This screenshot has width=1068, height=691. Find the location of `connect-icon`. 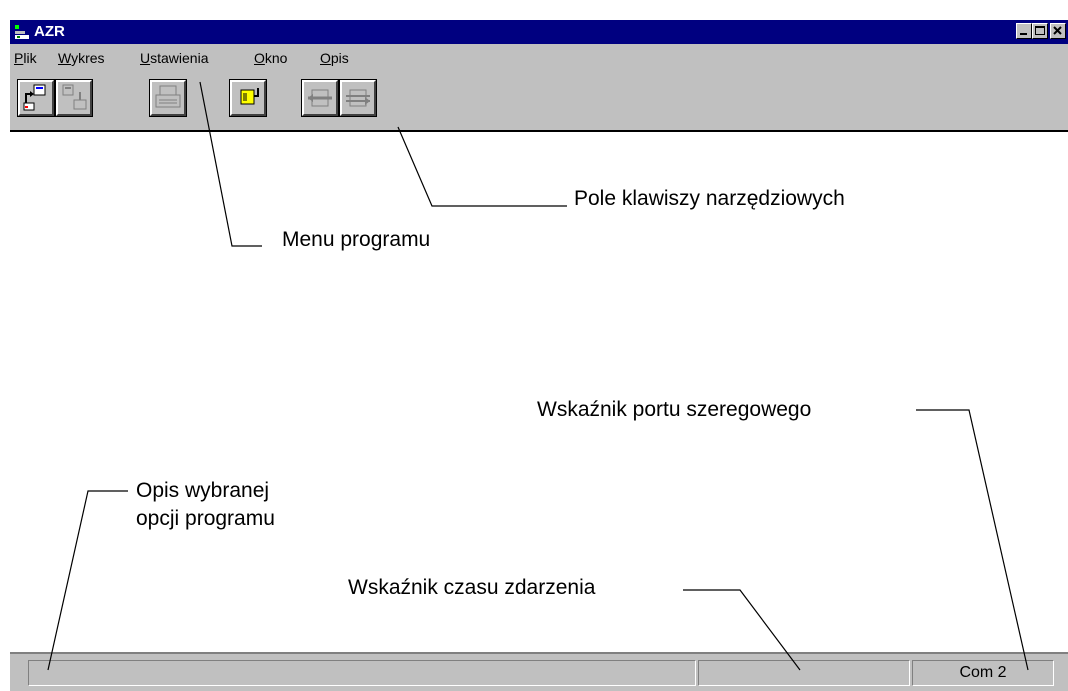

connect-icon is located at coordinates (320, 98).